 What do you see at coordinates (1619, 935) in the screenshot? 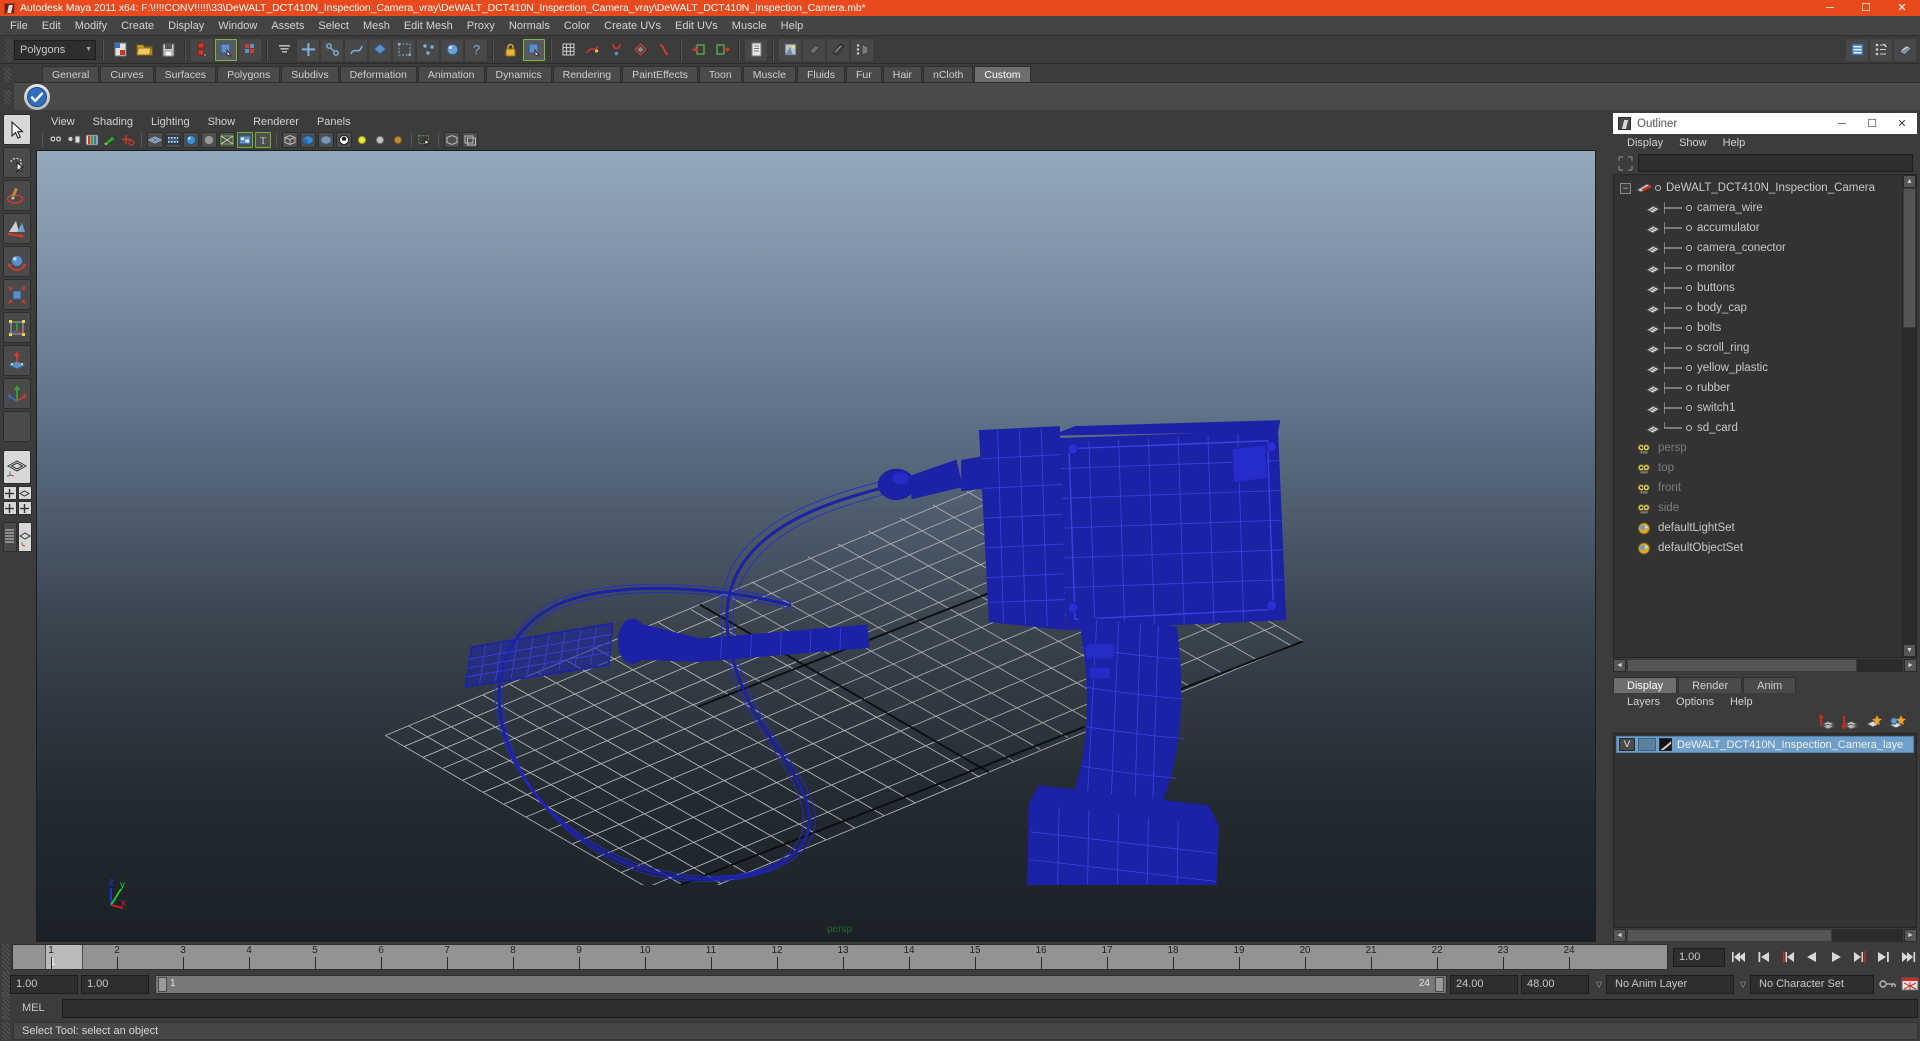
I see `scroll-left-icon: ◄` at bounding box center [1619, 935].